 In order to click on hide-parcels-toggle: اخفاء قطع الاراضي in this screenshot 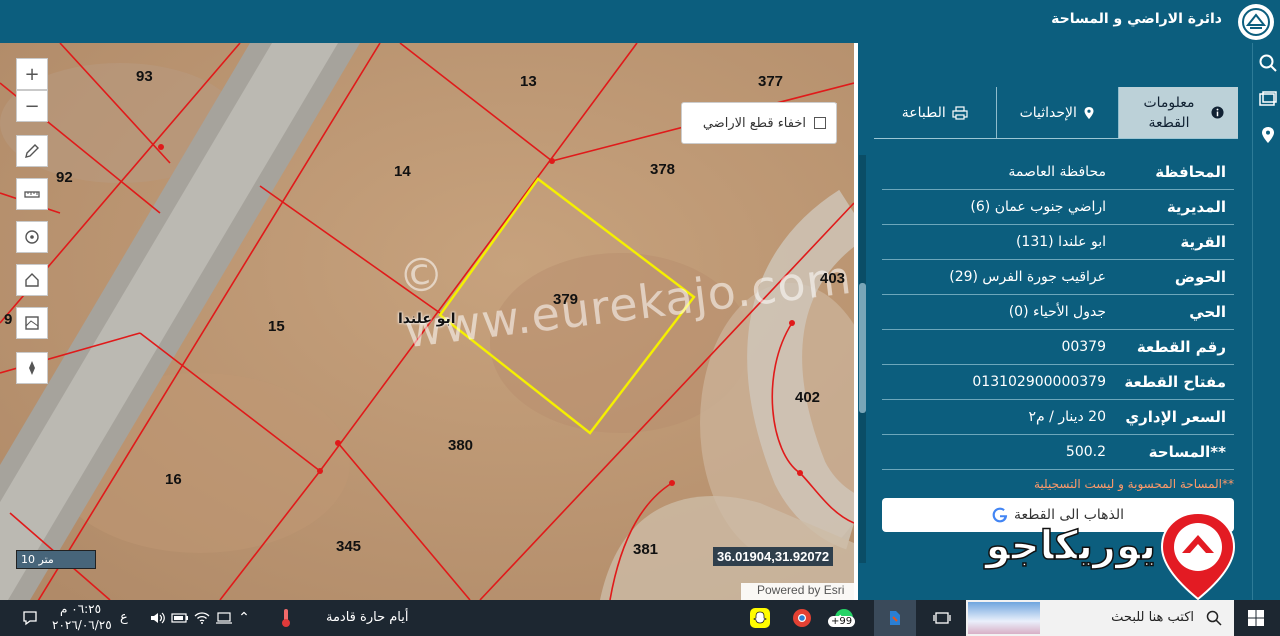, I will do `click(759, 123)`.